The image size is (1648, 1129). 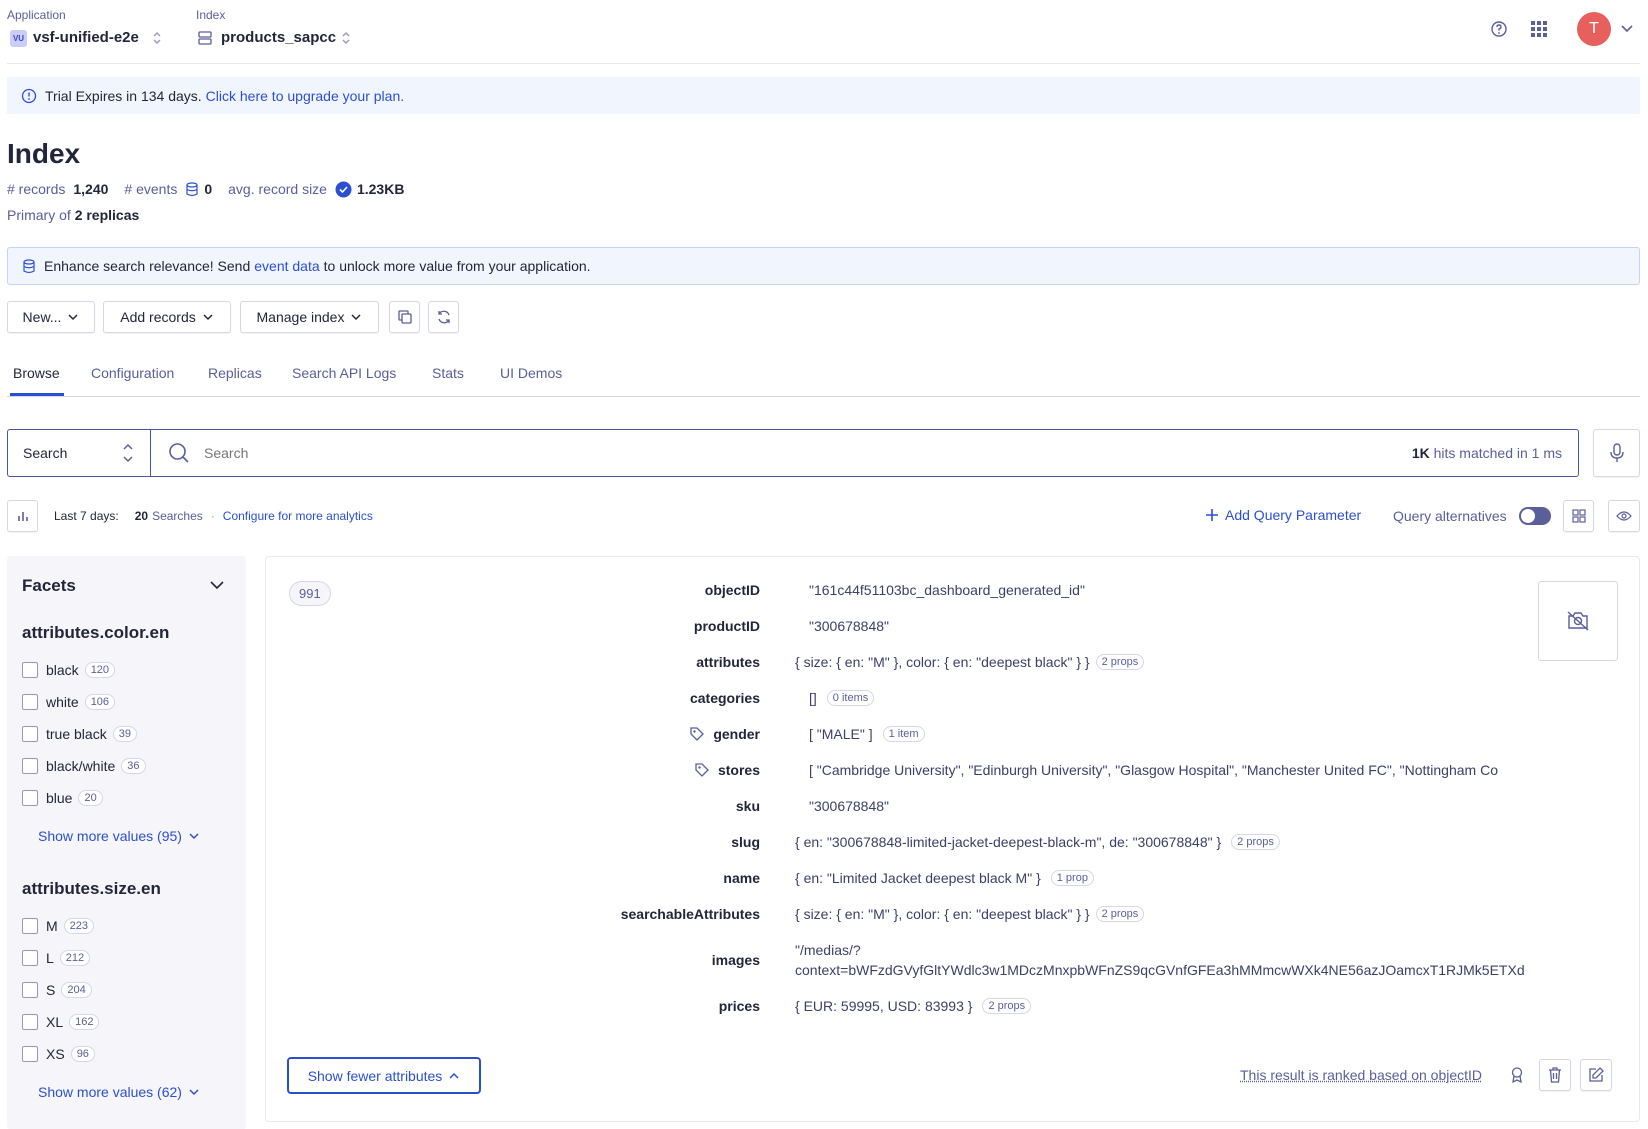 What do you see at coordinates (84, 766) in the screenshot?
I see `facet-item: black/white 36` at bounding box center [84, 766].